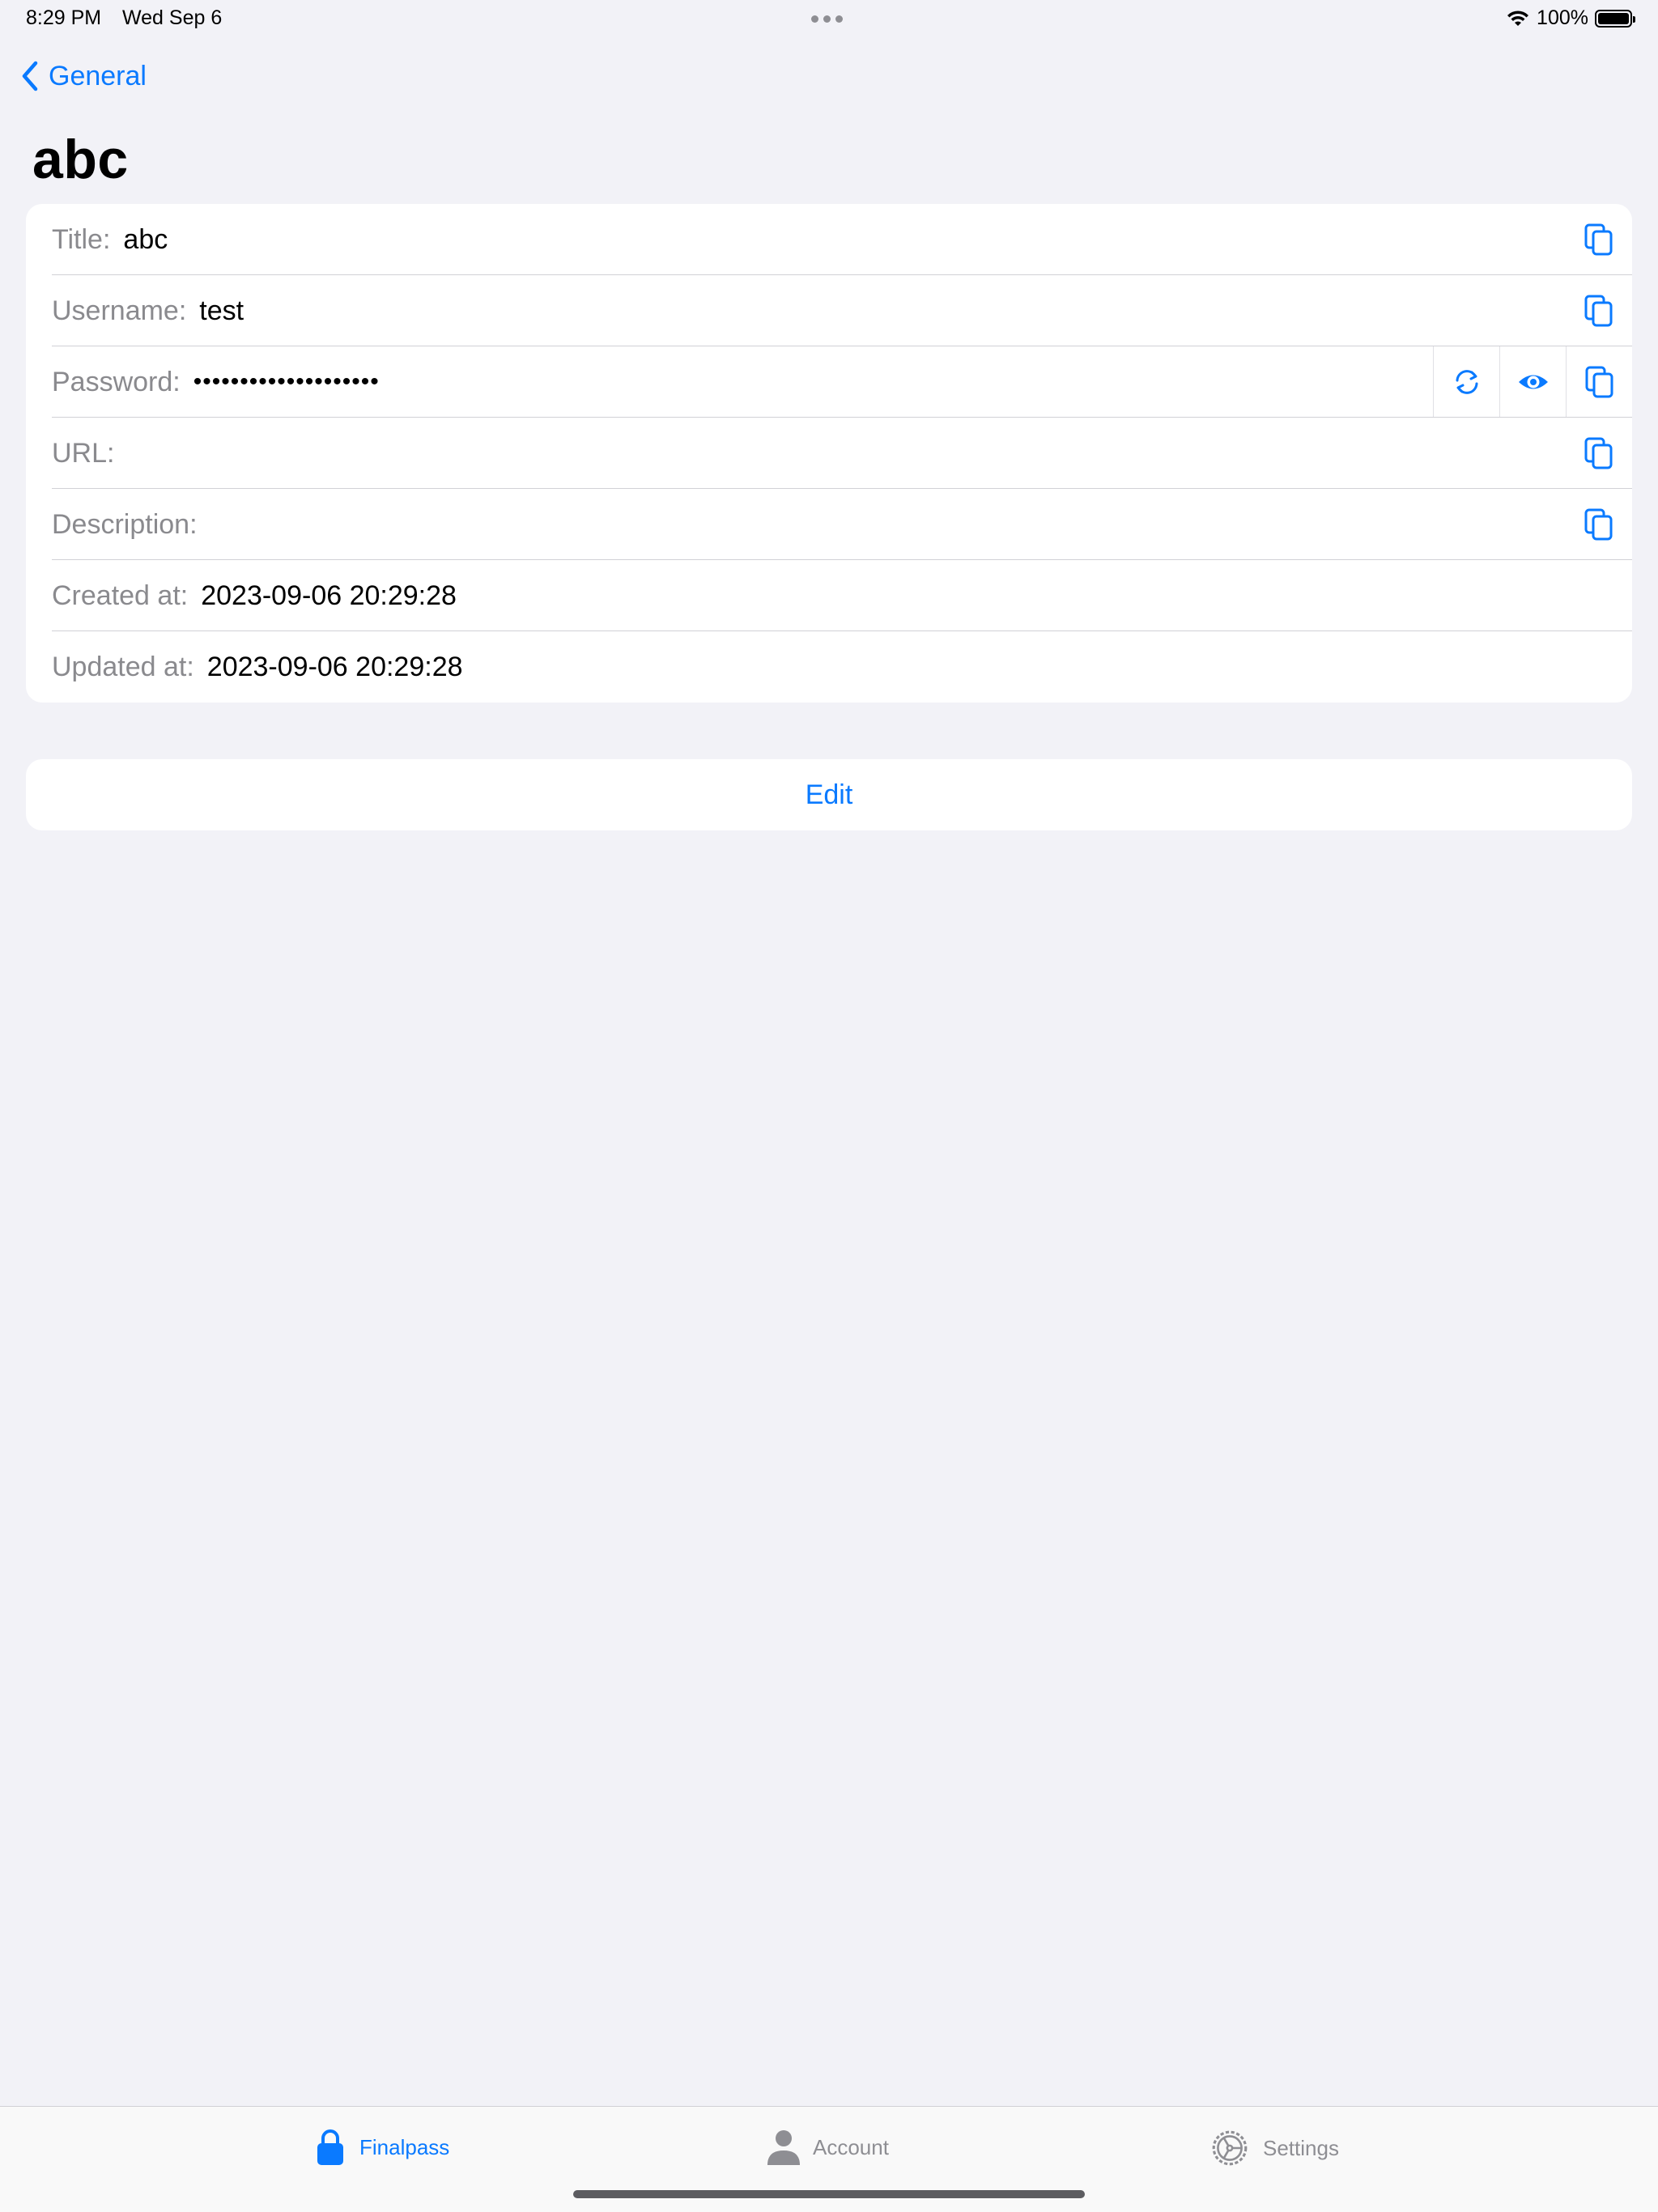 The height and width of the screenshot is (2212, 1658). I want to click on username-value: test, so click(221, 310).